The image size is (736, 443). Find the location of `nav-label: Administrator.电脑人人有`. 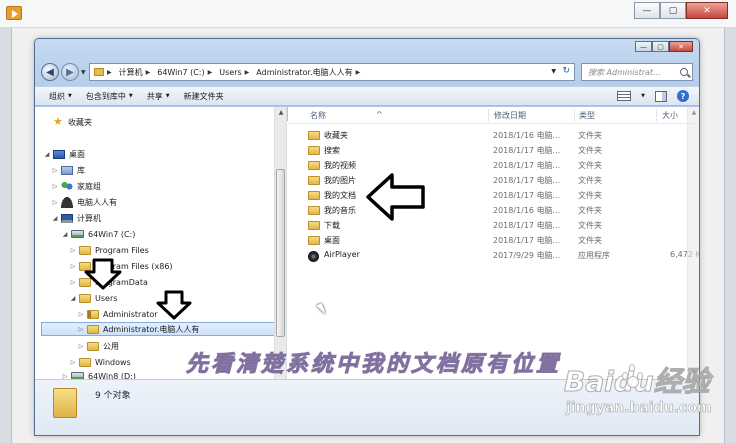

nav-label: Administrator.电脑人人有 is located at coordinates (151, 329).